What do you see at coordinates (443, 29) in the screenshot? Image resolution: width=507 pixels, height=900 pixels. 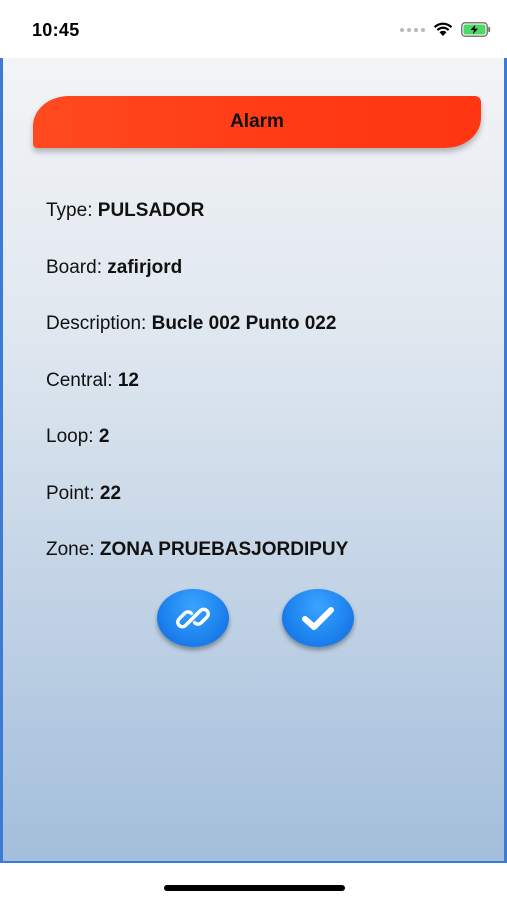 I see `wifi-icon` at bounding box center [443, 29].